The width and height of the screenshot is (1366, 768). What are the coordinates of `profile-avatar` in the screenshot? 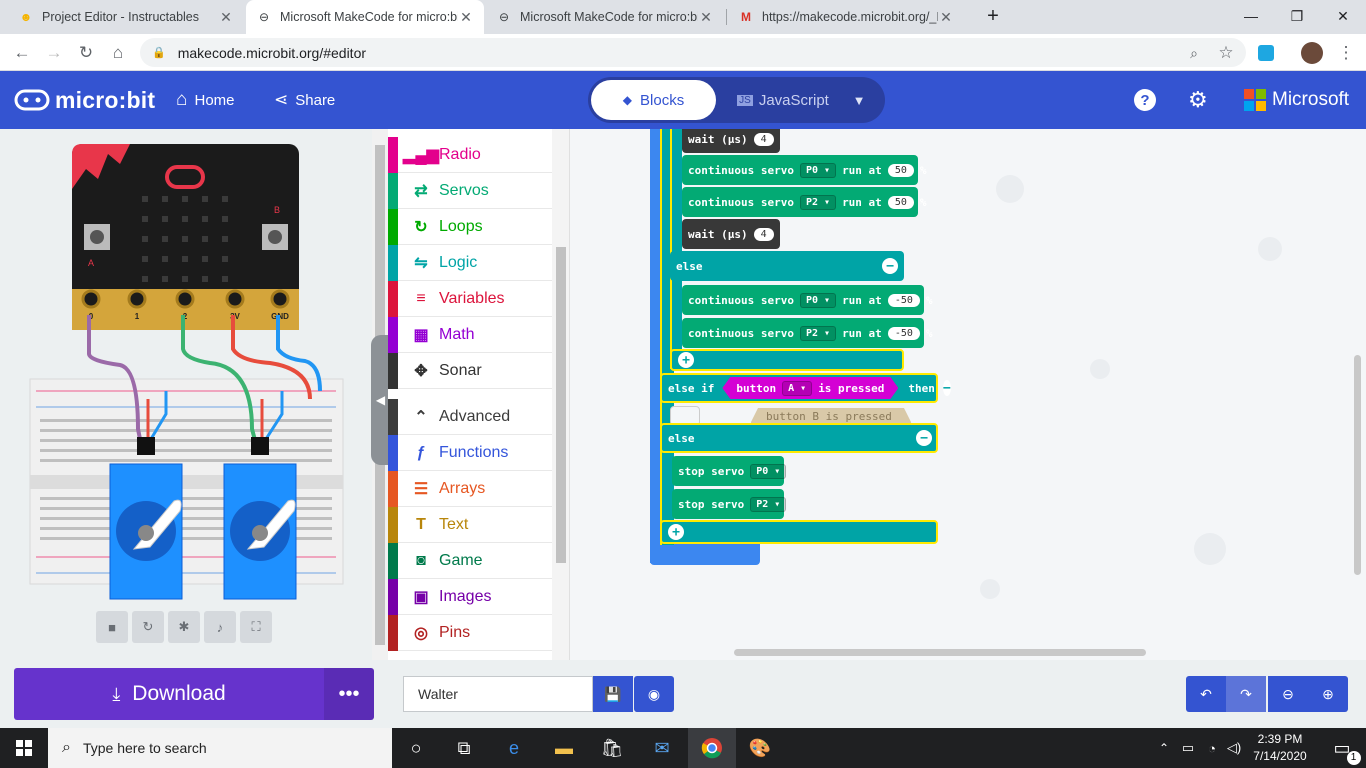 It's located at (1312, 53).